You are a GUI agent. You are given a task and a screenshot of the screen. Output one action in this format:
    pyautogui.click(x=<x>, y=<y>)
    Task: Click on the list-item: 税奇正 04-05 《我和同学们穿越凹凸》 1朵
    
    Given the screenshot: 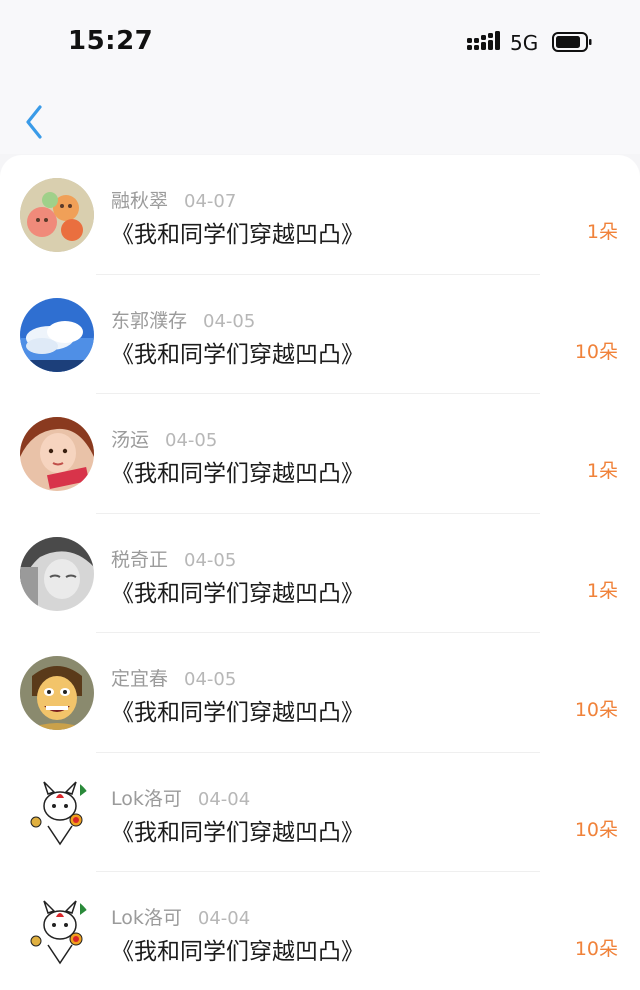 What is the action you would take?
    pyautogui.click(x=320, y=573)
    